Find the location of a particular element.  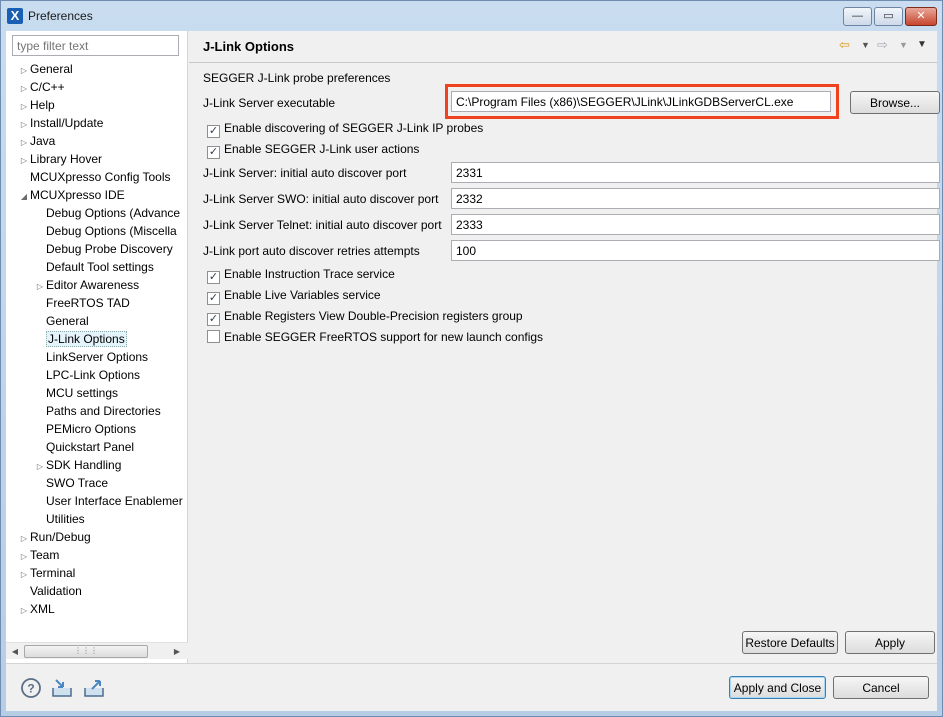

view-menu-icon: ▼ is located at coordinates (922, 44).